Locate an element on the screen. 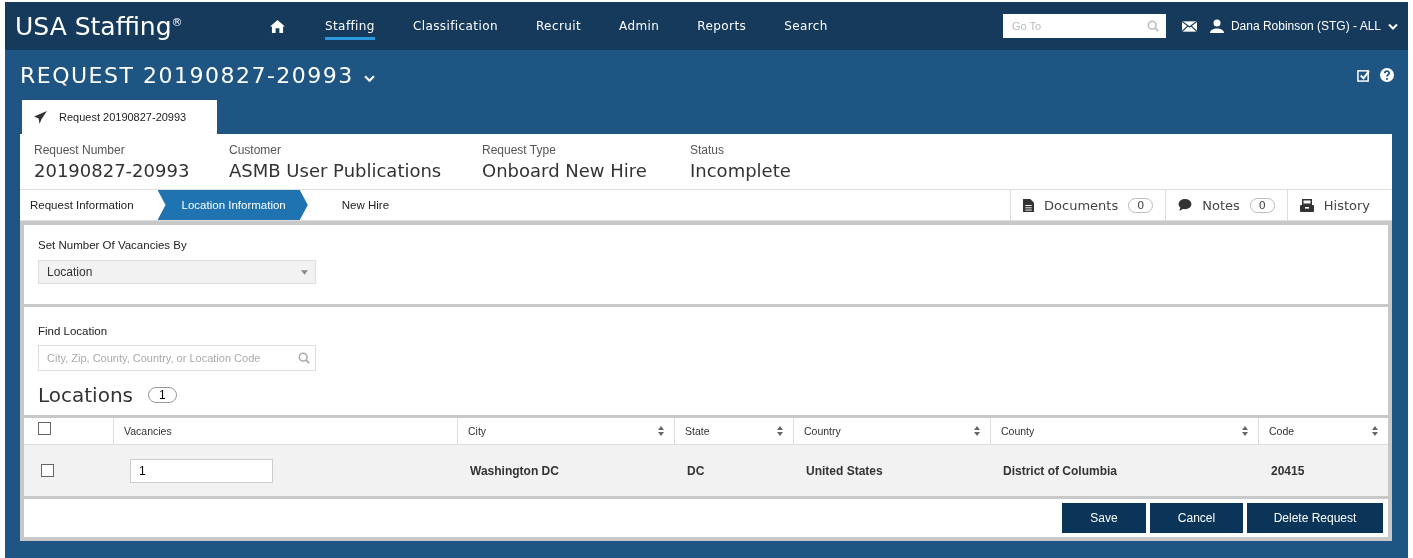 This screenshot has width=1413, height=558. field-label: Set Number Of Vacancies By is located at coordinates (113, 245).